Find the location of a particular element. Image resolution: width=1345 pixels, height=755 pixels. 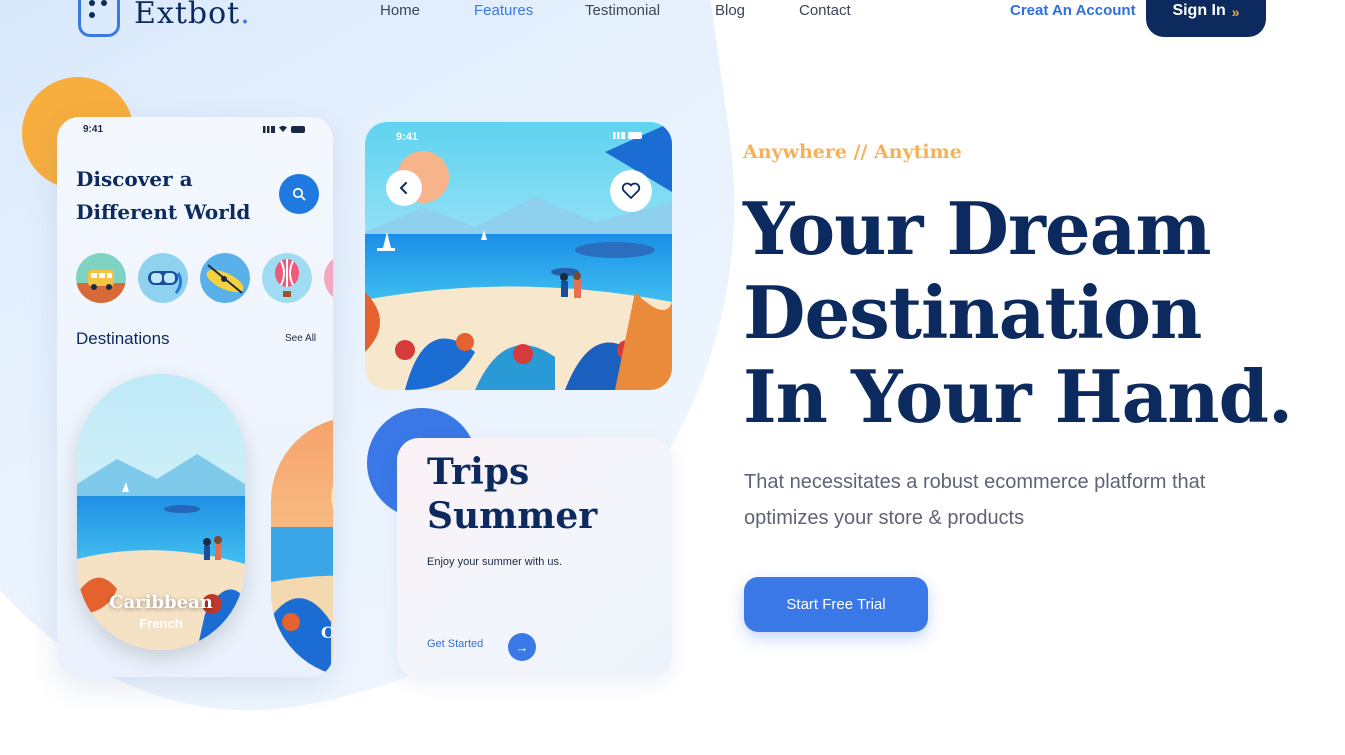

sign-in-label: Sign In is located at coordinates (1199, 10).